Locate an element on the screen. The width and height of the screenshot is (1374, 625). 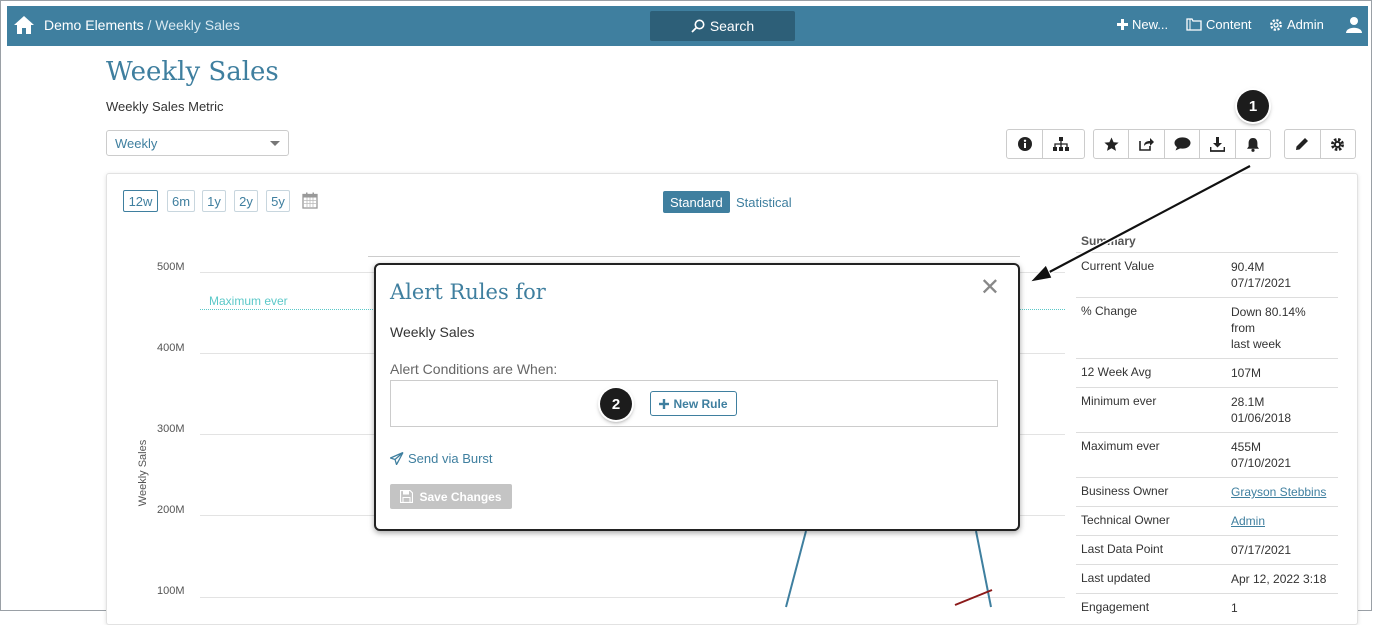
summary-value: 07/17/2021 is located at coordinates (1261, 550).